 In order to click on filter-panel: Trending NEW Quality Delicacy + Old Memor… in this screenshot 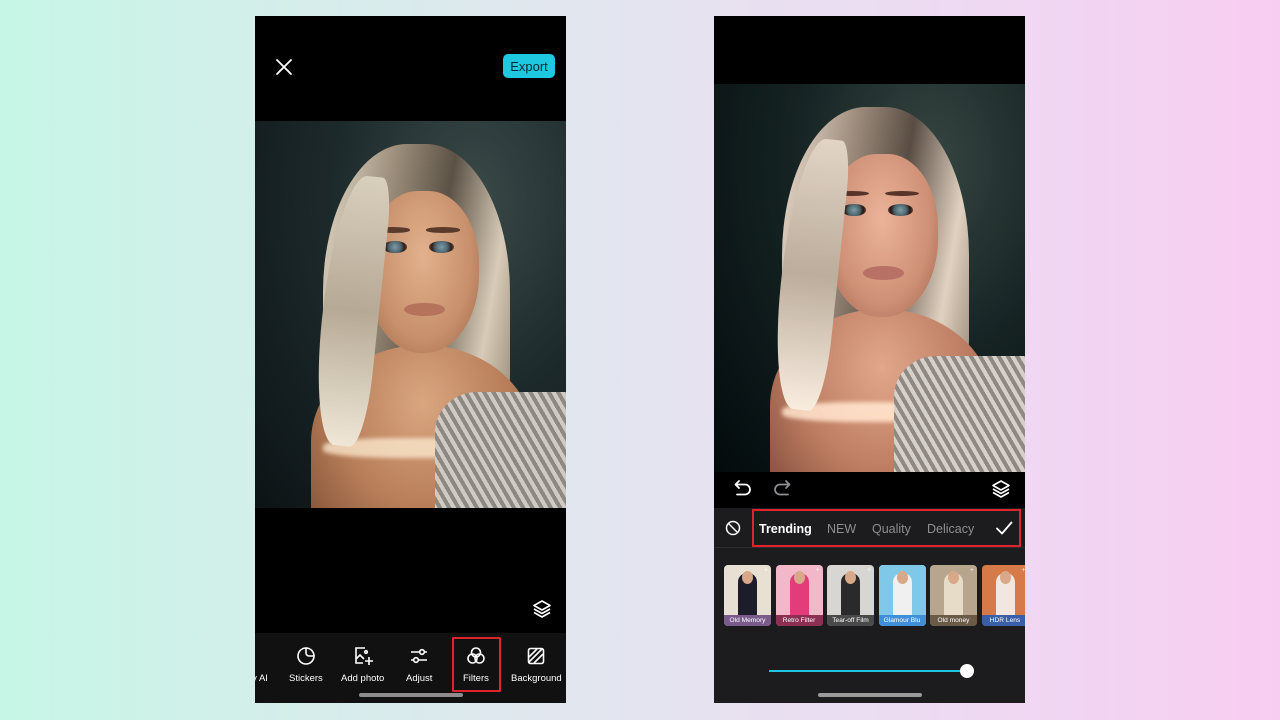, I will do `click(869, 605)`.